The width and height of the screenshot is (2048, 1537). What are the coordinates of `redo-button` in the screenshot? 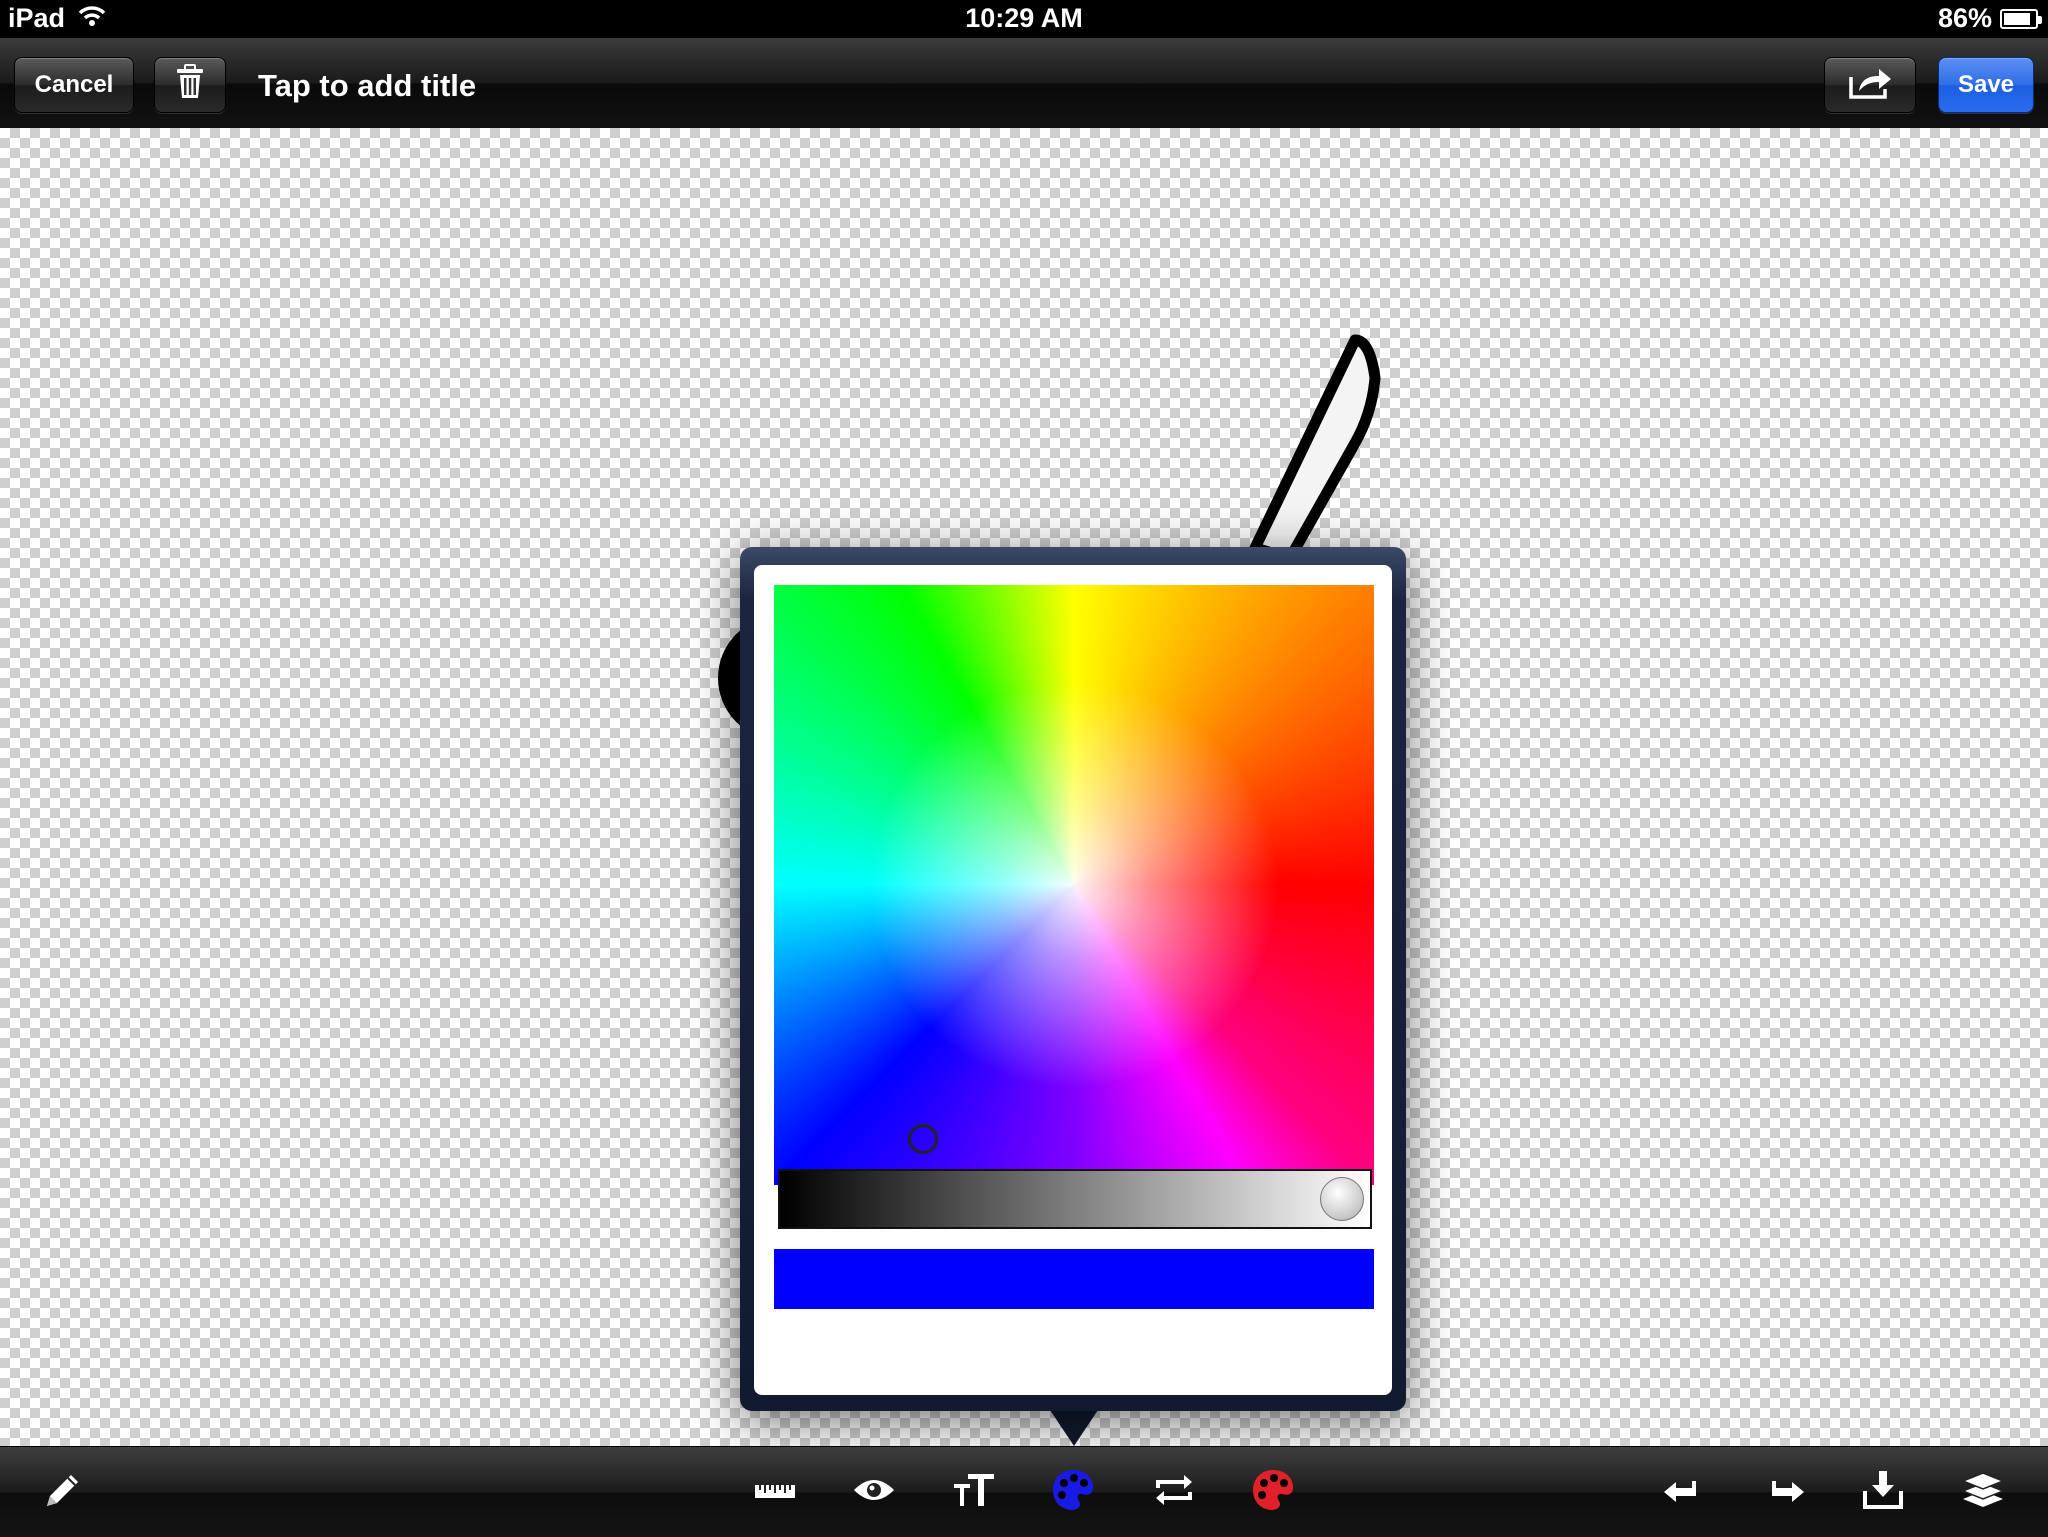 It's located at (1784, 1492).